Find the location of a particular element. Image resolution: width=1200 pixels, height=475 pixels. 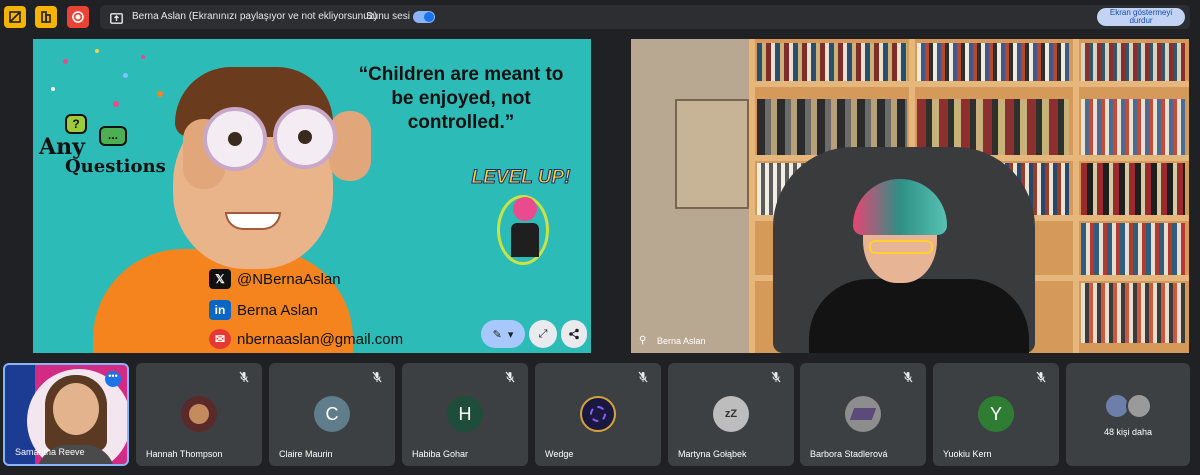

level-up-text: LEVEL UP! is located at coordinates (521, 178).